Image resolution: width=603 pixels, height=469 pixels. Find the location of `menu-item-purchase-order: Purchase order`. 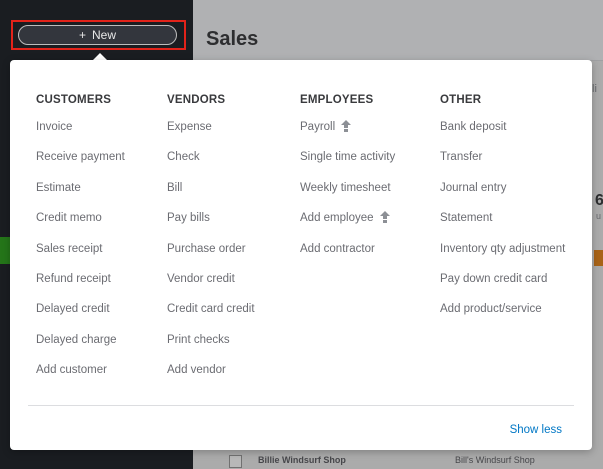

menu-item-purchase-order: Purchase order is located at coordinates (211, 256).